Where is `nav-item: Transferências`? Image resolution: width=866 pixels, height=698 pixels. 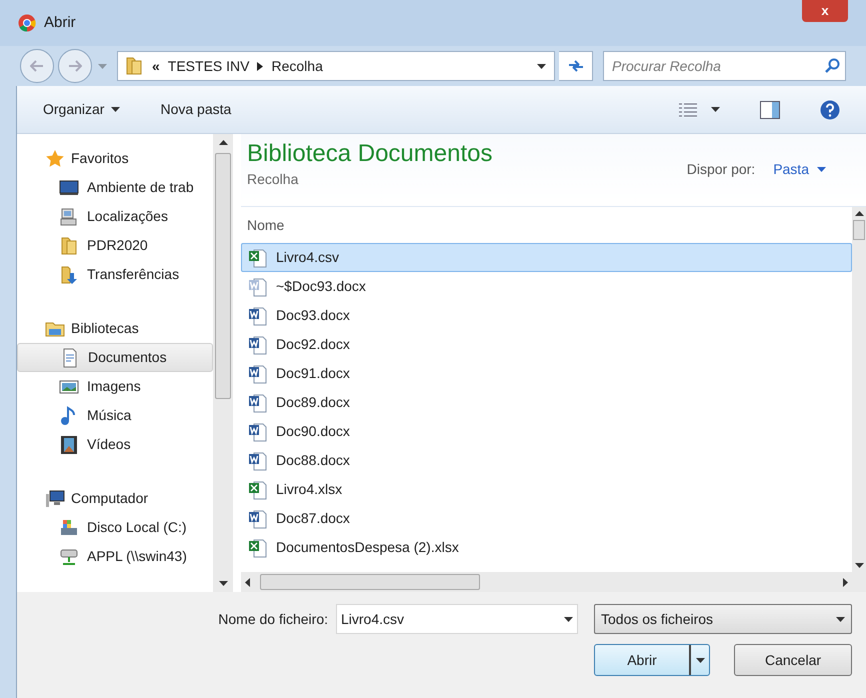 nav-item: Transferências is located at coordinates (115, 274).